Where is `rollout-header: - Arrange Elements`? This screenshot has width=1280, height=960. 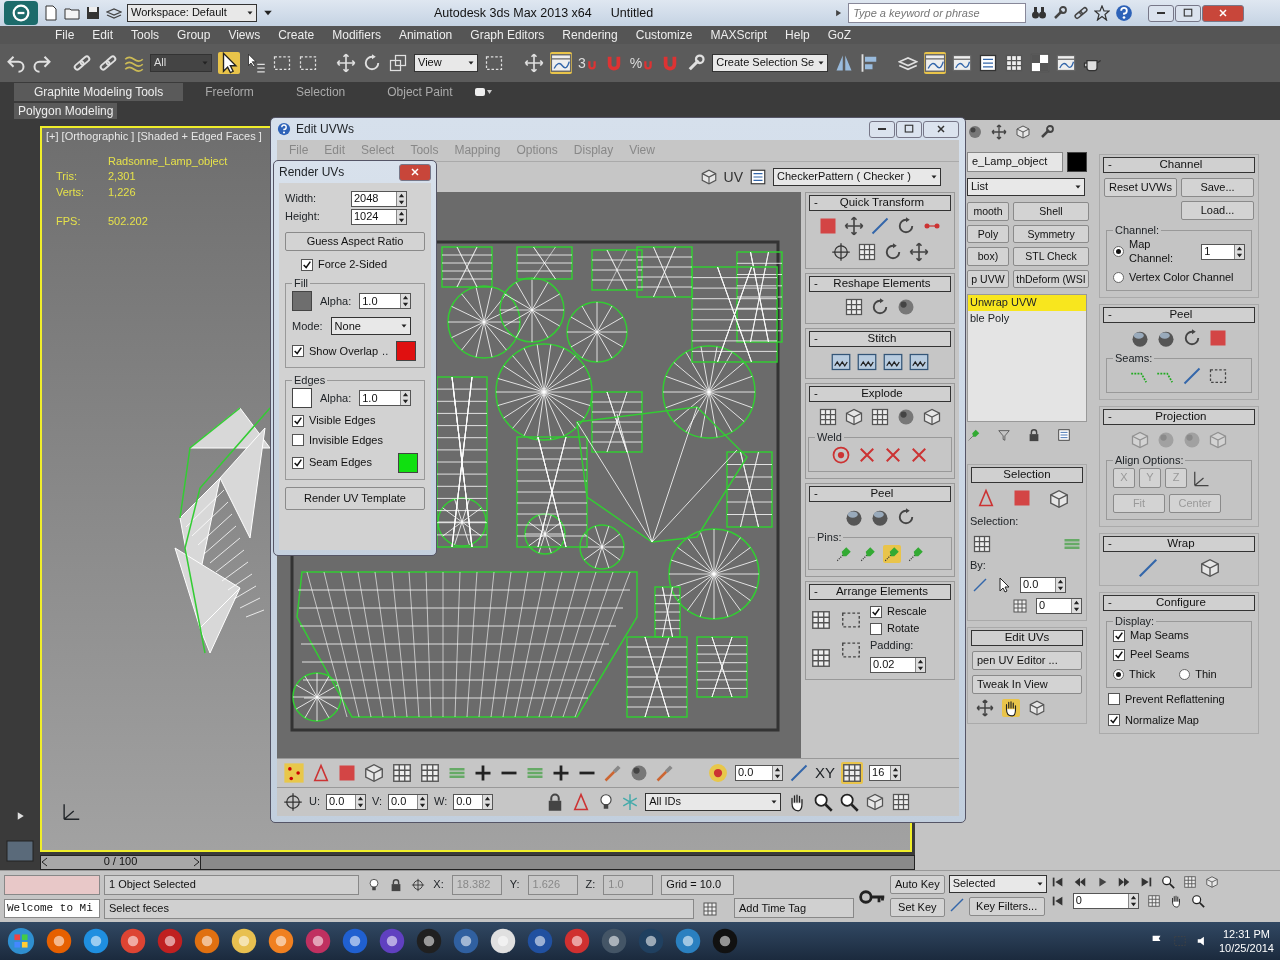 rollout-header: - Arrange Elements is located at coordinates (880, 592).